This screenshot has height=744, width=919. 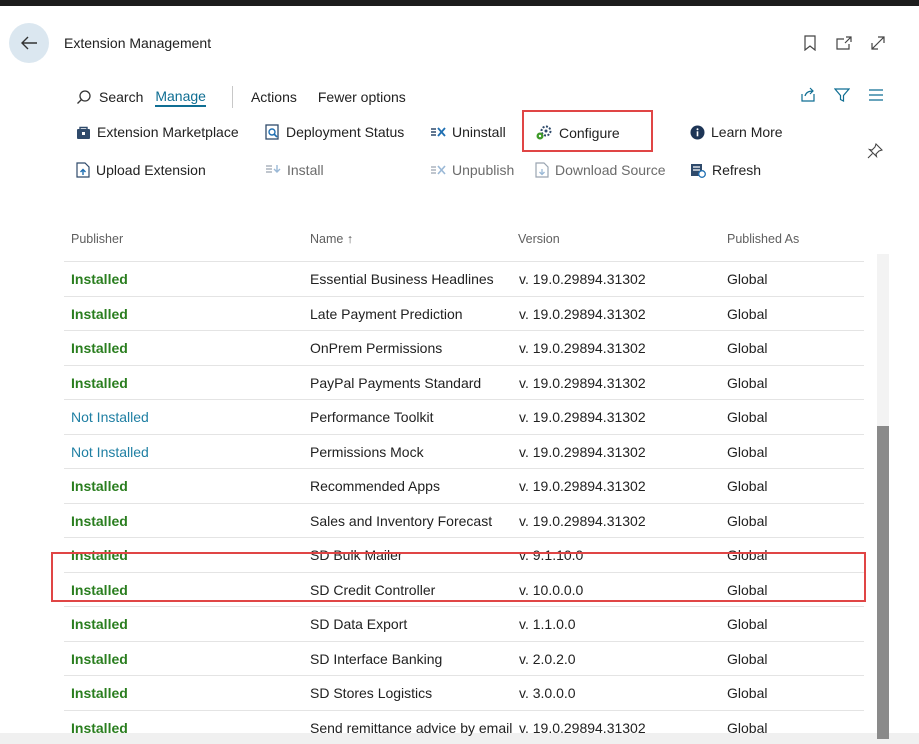 I want to click on pin-action-bar-button, so click(x=875, y=151).